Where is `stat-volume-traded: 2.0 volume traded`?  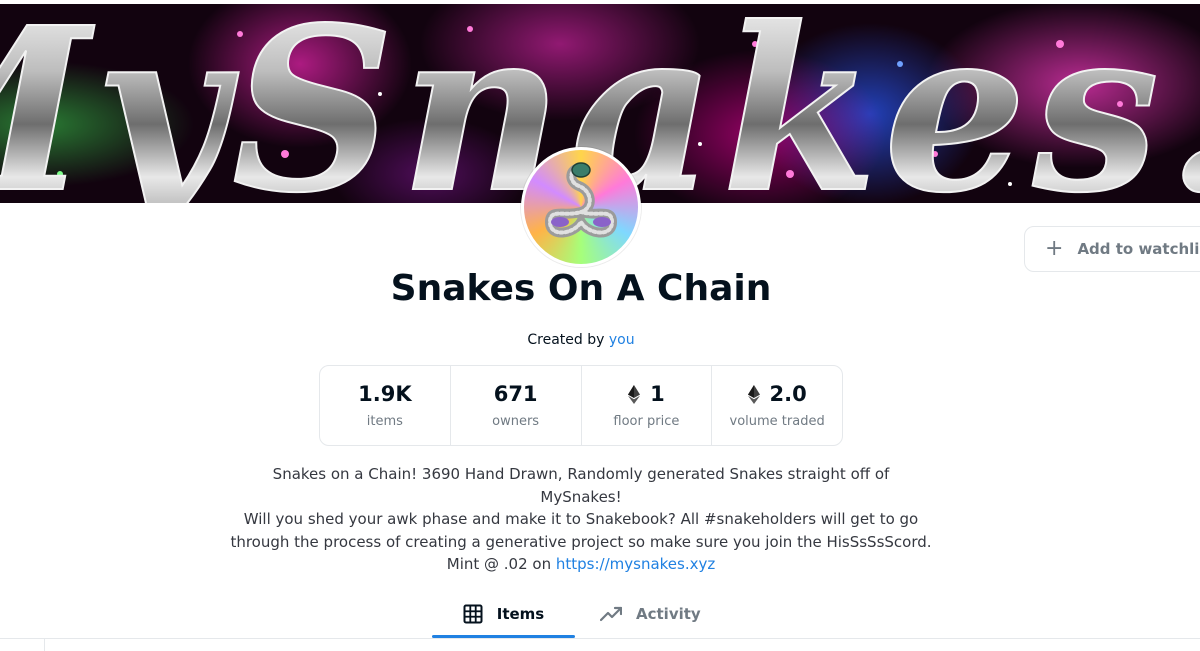
stat-volume-traded: 2.0 volume traded is located at coordinates (777, 405).